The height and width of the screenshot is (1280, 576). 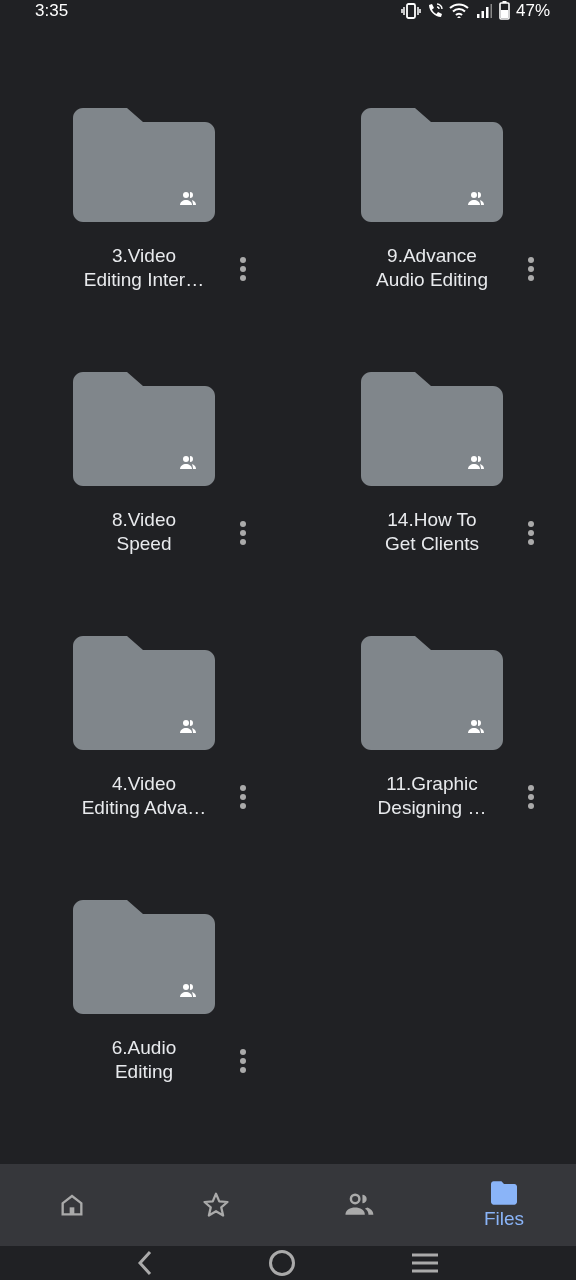 What do you see at coordinates (483, 10) in the screenshot?
I see `signal-icon` at bounding box center [483, 10].